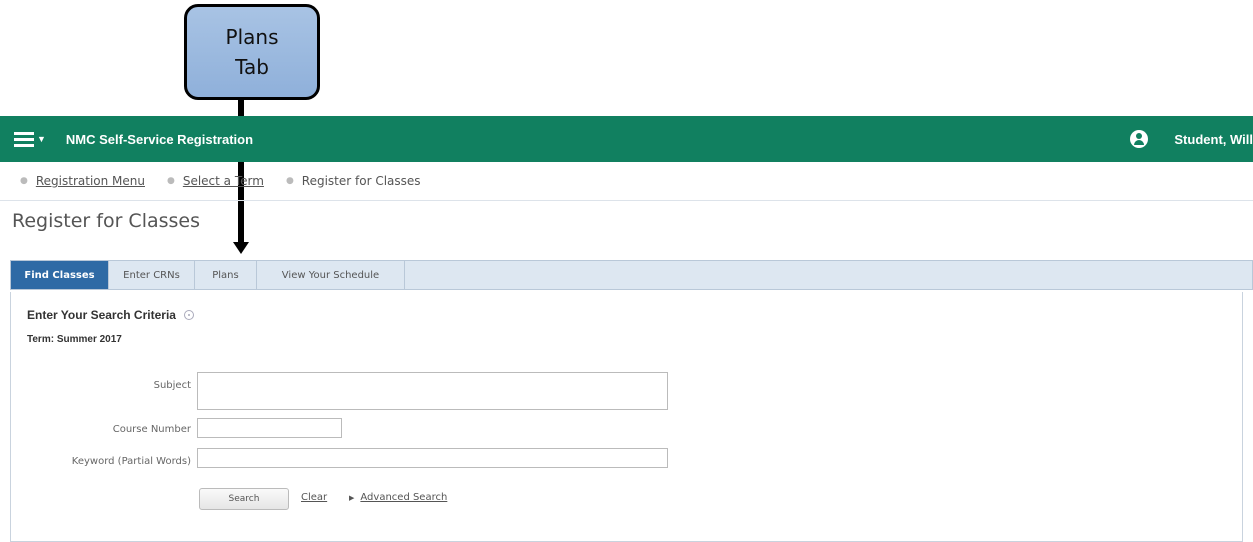 This screenshot has height=542, width=1253. What do you see at coordinates (361, 181) in the screenshot?
I see `breadcrumb-current: Register for Classes` at bounding box center [361, 181].